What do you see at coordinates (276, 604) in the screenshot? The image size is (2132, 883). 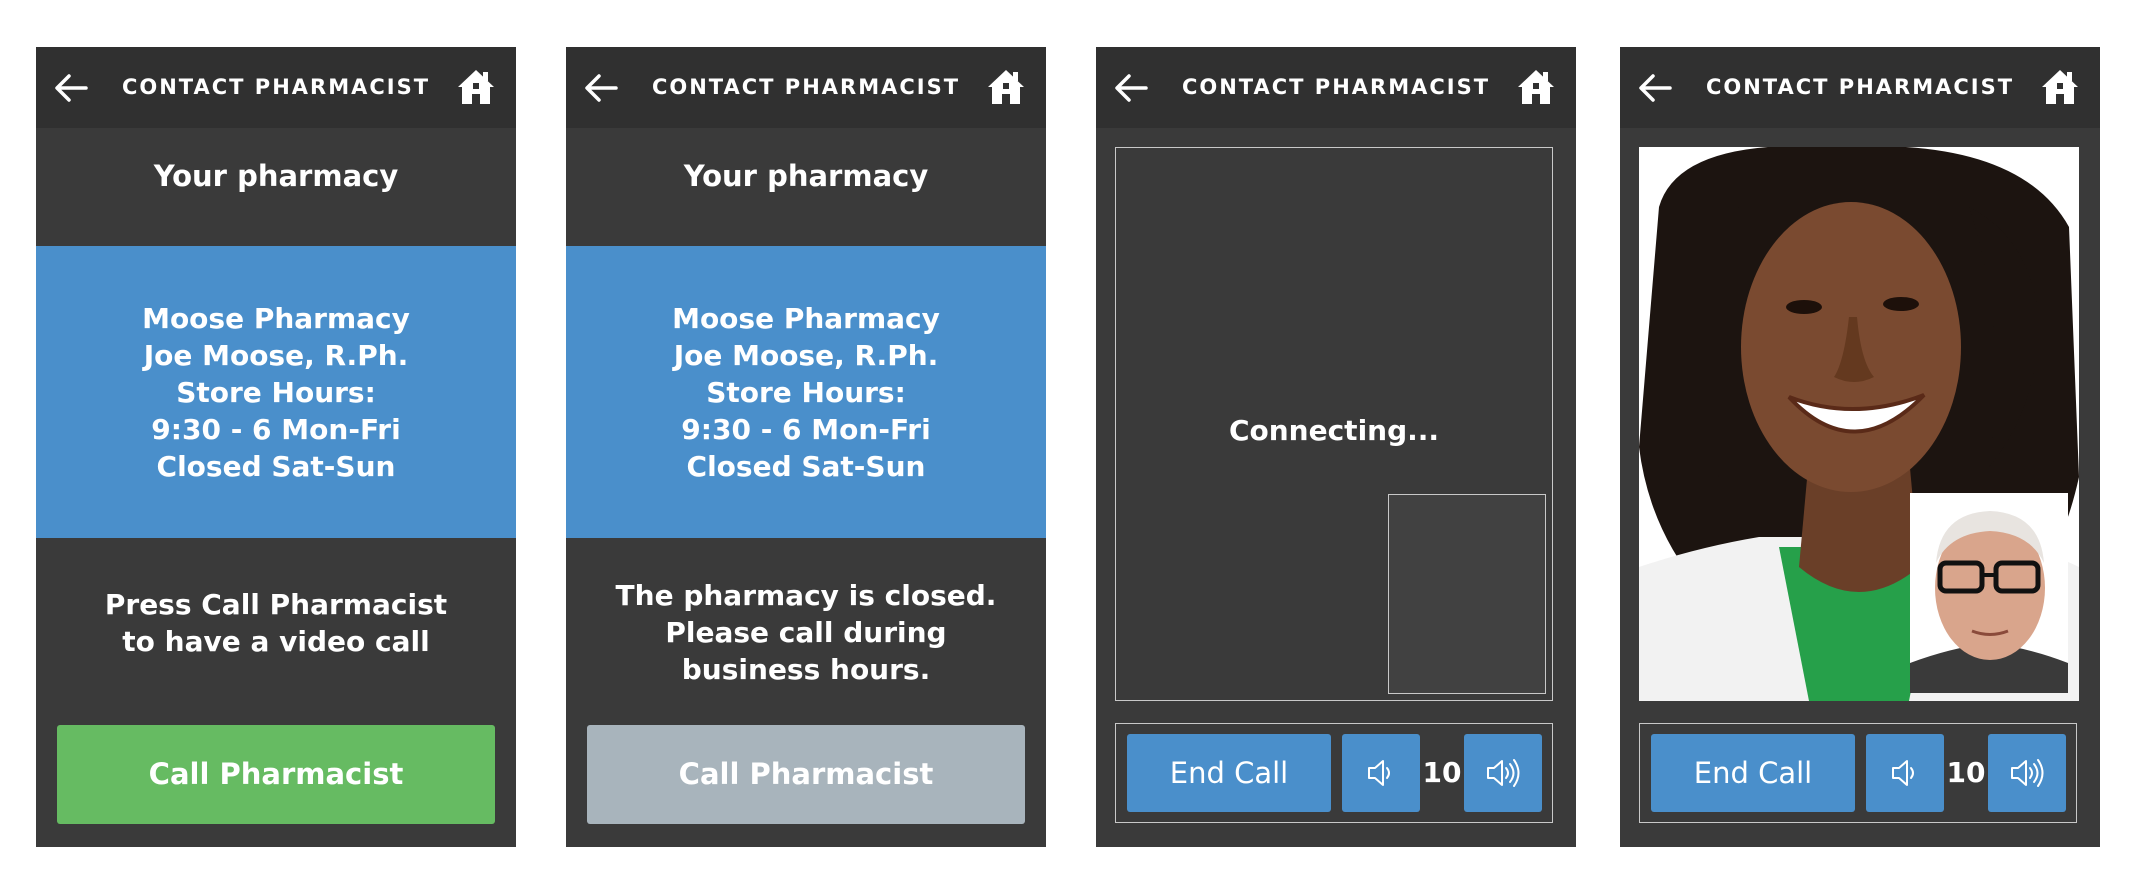 I see `message-line: Press Call Pharmacist` at bounding box center [276, 604].